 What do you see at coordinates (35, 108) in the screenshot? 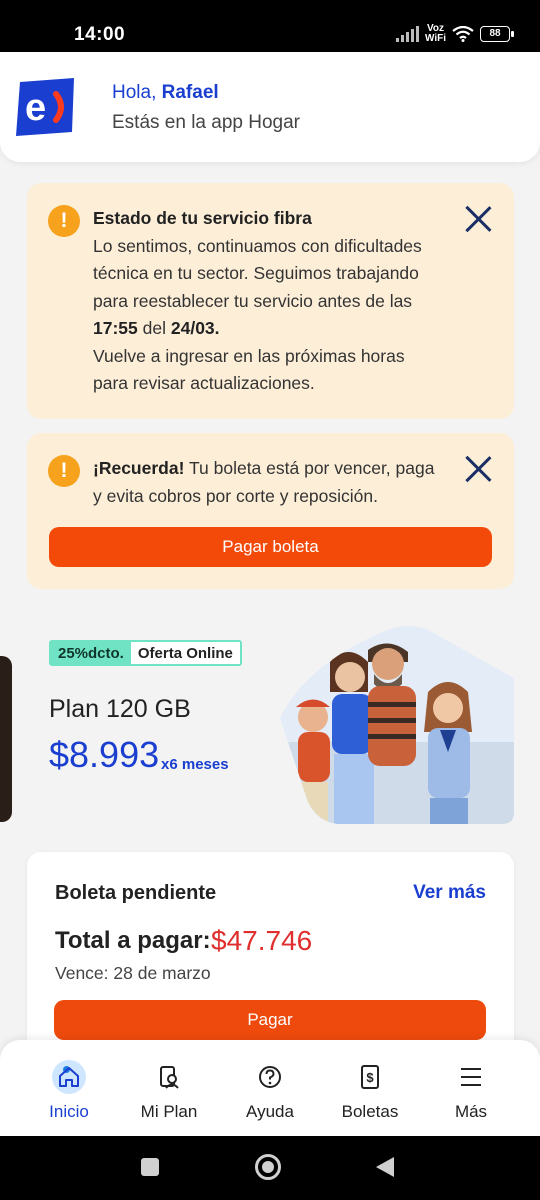
I see `svg-text: e` at bounding box center [35, 108].